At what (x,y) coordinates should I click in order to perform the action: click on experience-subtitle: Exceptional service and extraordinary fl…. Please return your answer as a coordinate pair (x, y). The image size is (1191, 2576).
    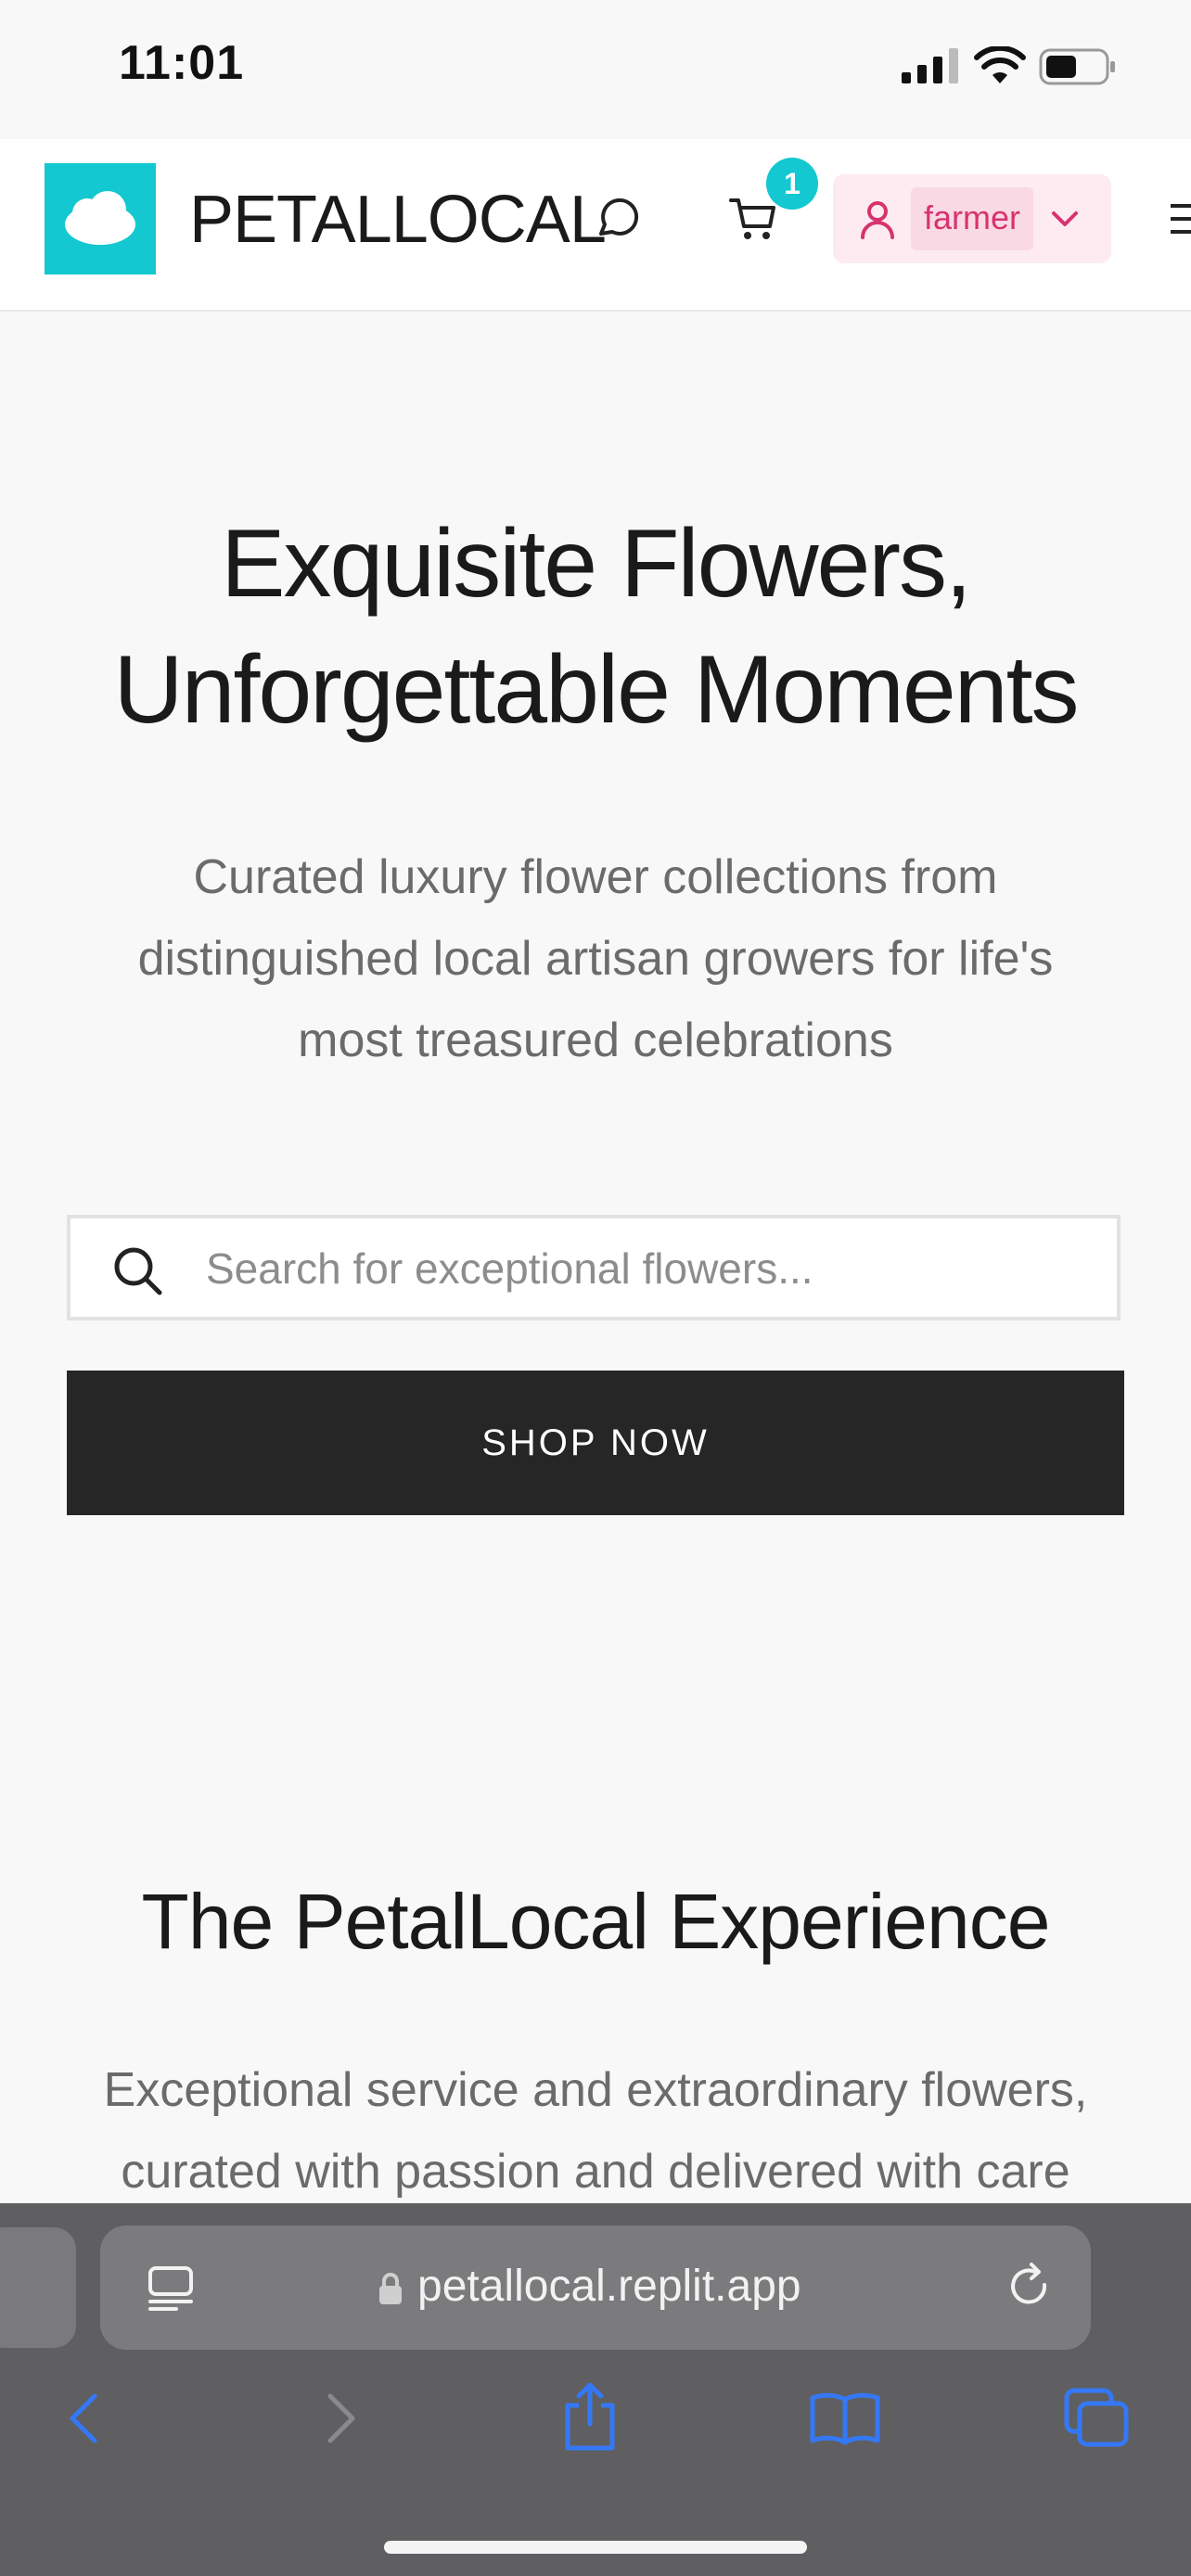
    Looking at the image, I should click on (595, 2131).